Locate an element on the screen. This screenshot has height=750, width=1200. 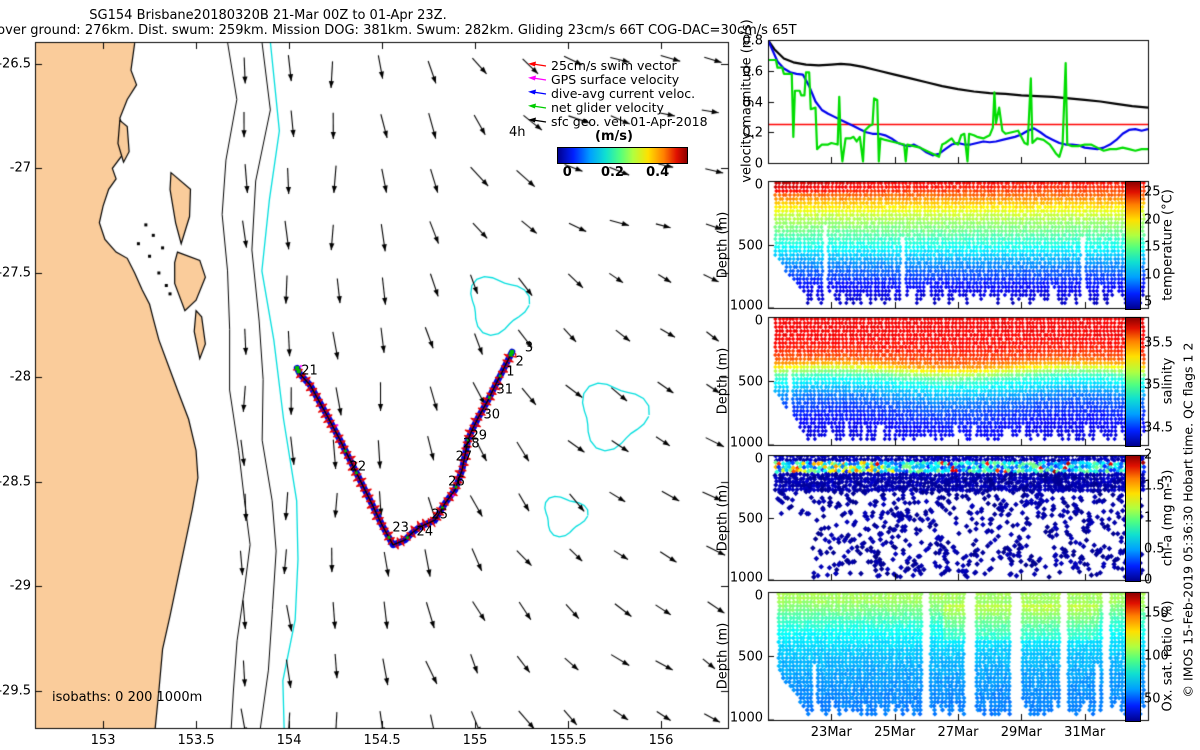
legend-item: net glider velocity is located at coordinates (617, 107).